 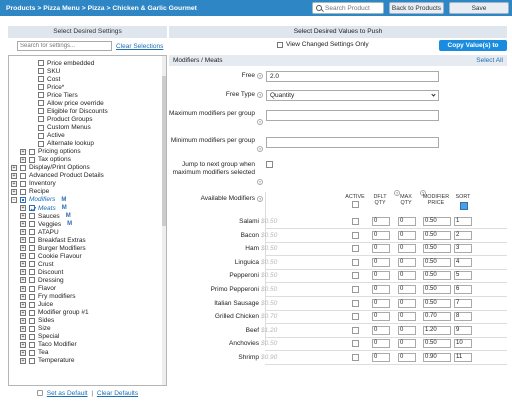 What do you see at coordinates (37, 321) in the screenshot?
I see `tree-item: + Sides` at bounding box center [37, 321].